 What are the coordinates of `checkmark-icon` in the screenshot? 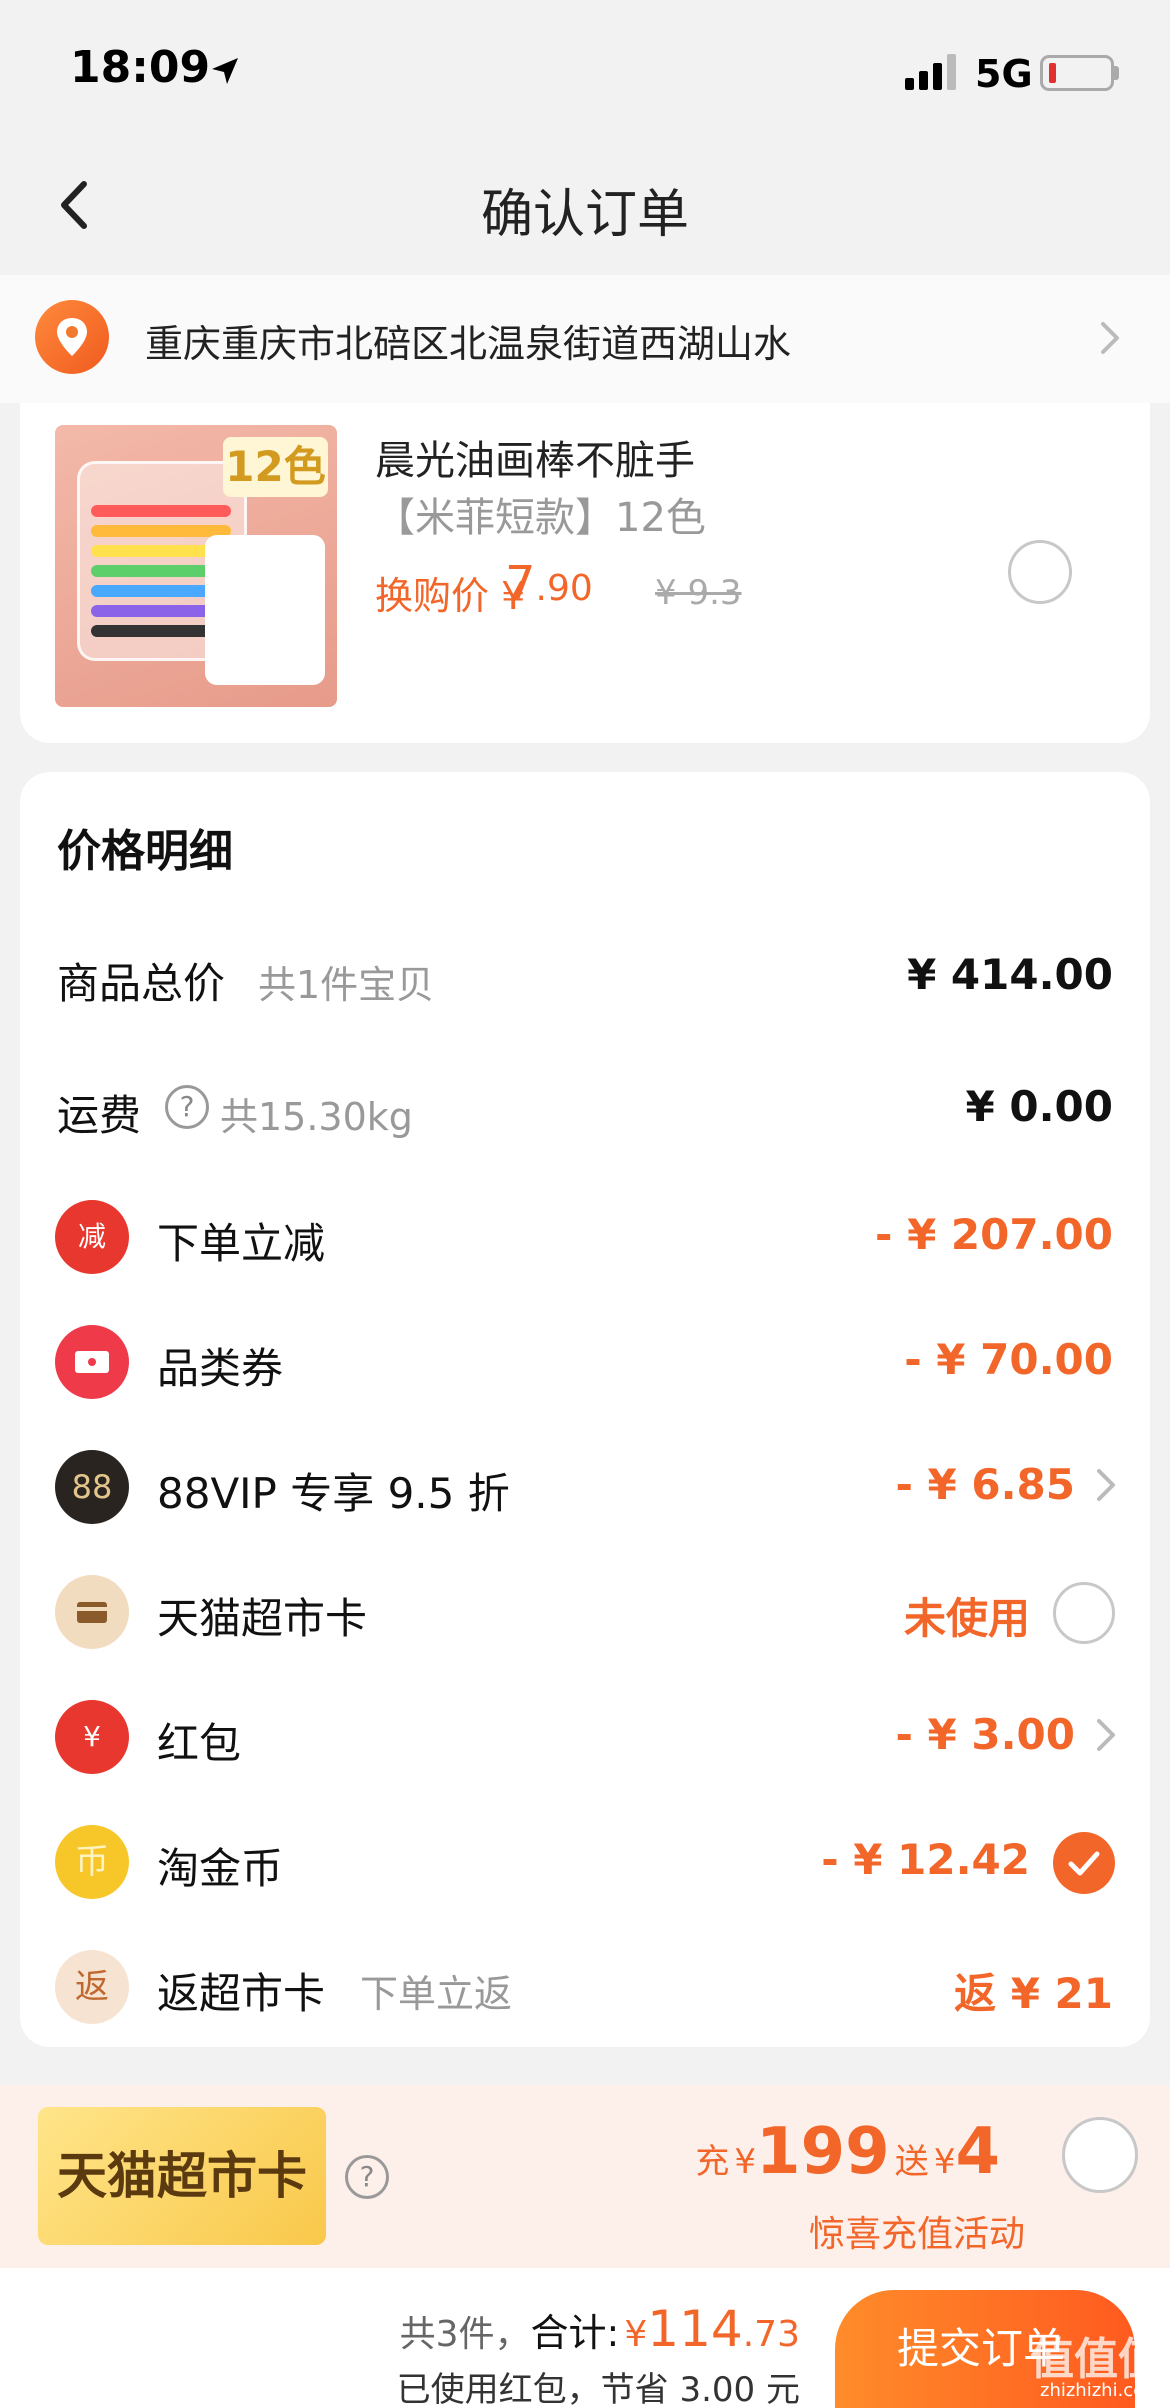 It's located at (1084, 1863).